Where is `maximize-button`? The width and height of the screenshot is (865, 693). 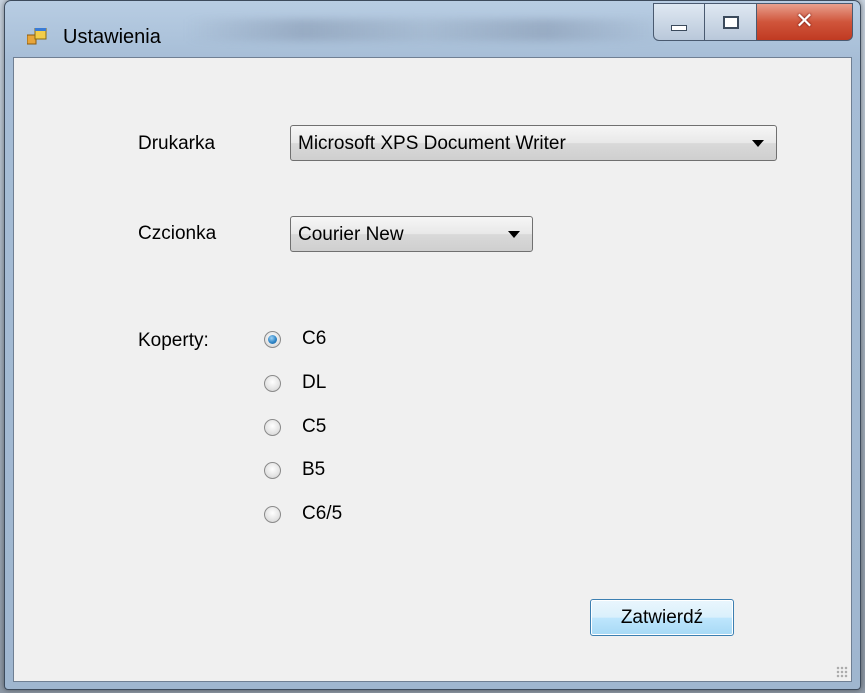 maximize-button is located at coordinates (731, 22).